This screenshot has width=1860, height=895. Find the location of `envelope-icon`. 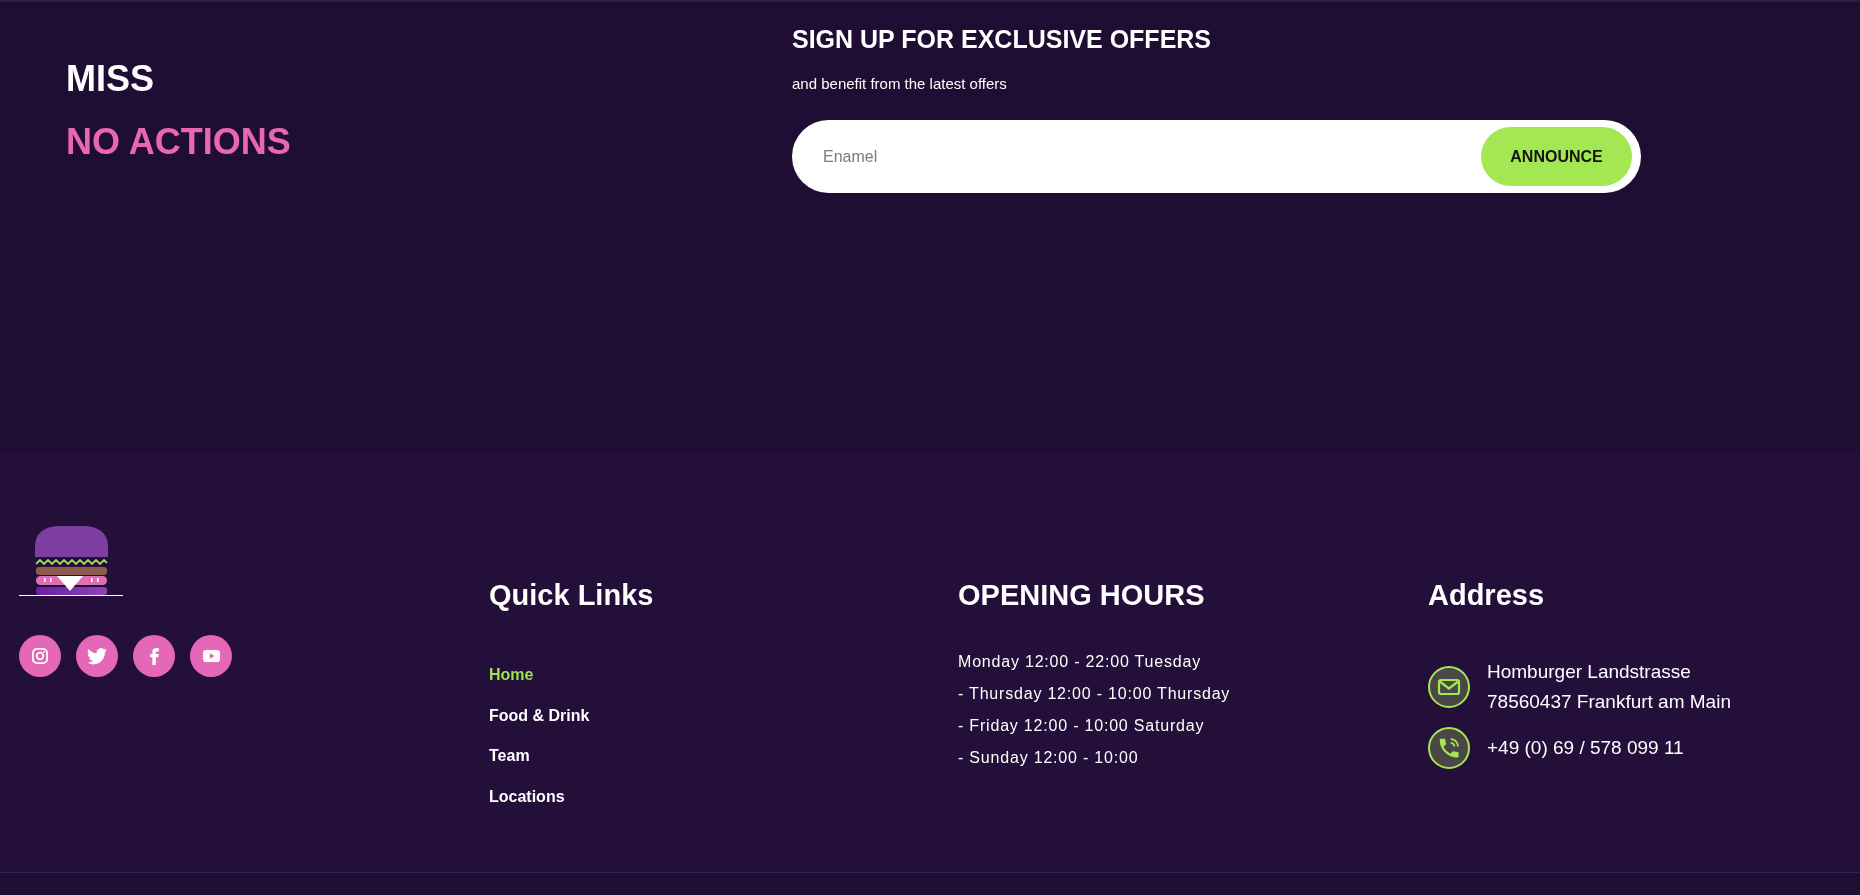

envelope-icon is located at coordinates (1449, 687).